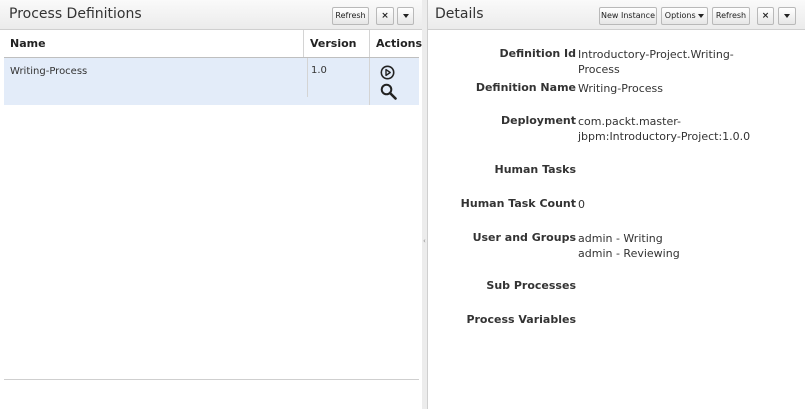  What do you see at coordinates (211, 379) in the screenshot?
I see `table-footer-divider` at bounding box center [211, 379].